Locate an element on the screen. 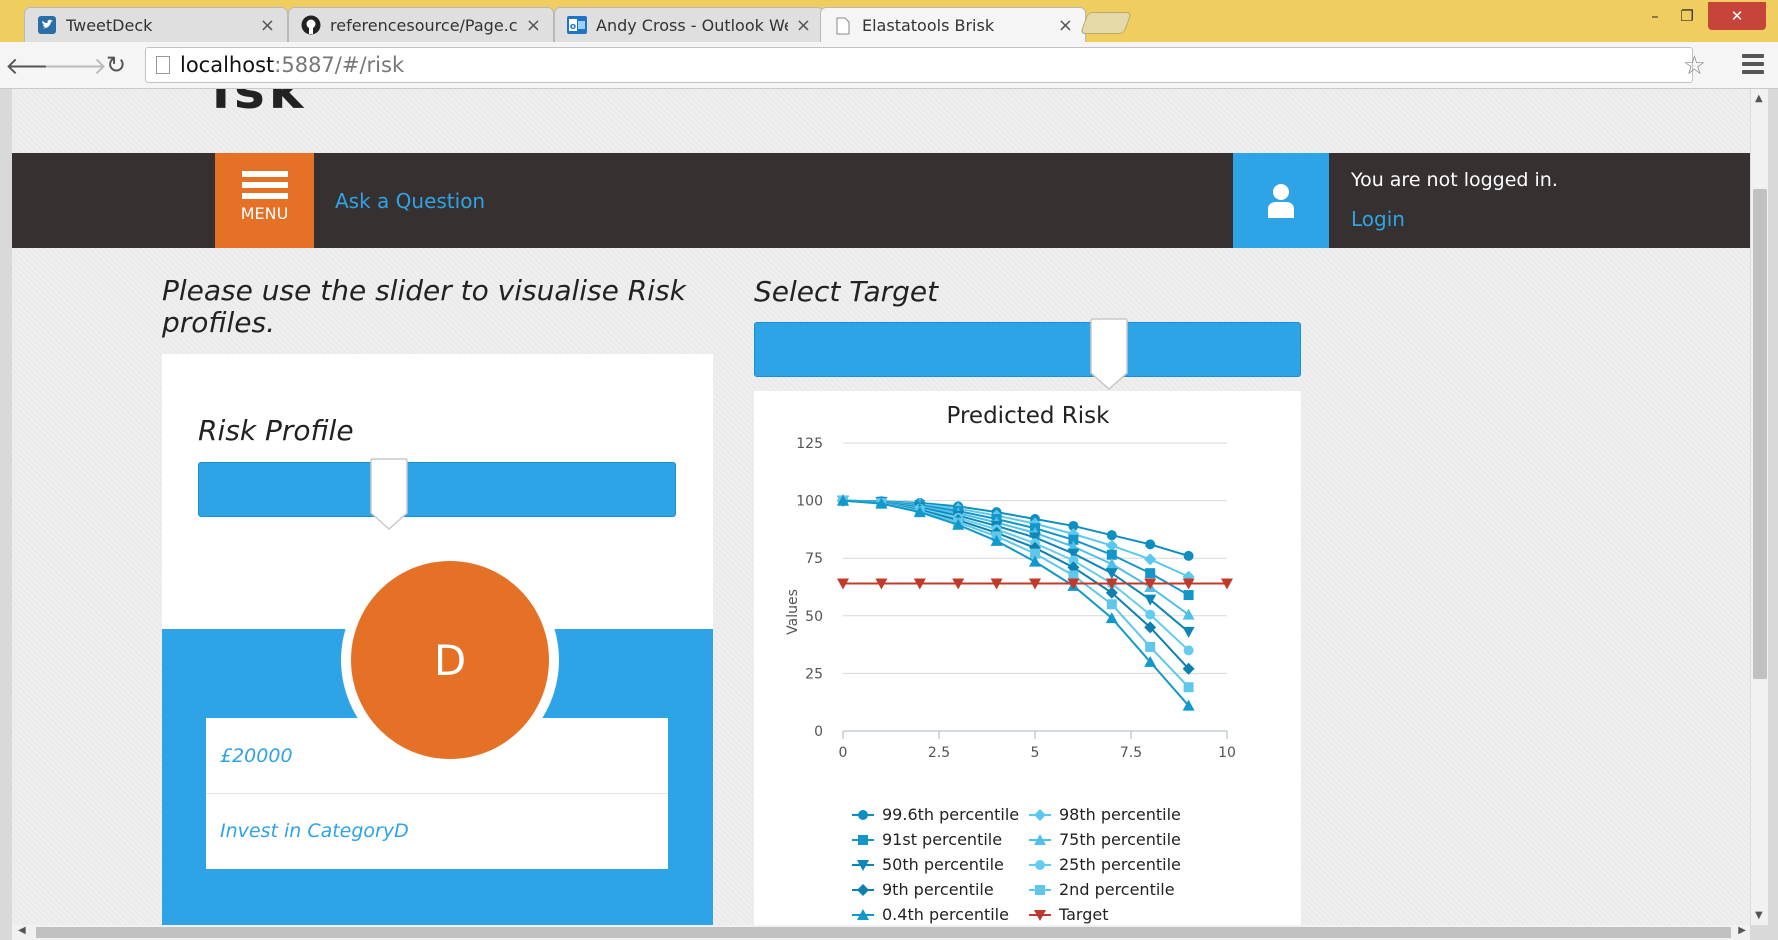 Image resolution: width=1778 pixels, height=940 pixels. legend-item: 75th percentile is located at coordinates (1105, 839).